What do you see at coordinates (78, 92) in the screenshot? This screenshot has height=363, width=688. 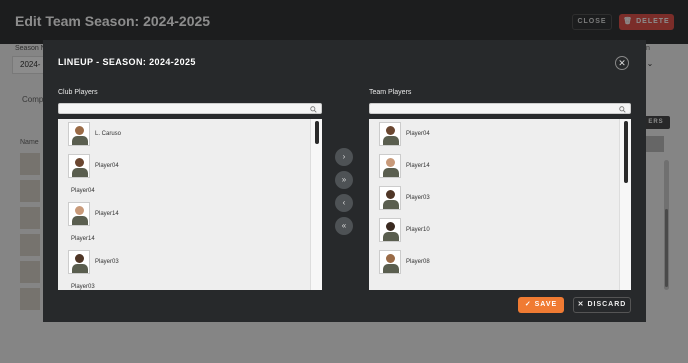 I see `club-players-label: Club Players` at bounding box center [78, 92].